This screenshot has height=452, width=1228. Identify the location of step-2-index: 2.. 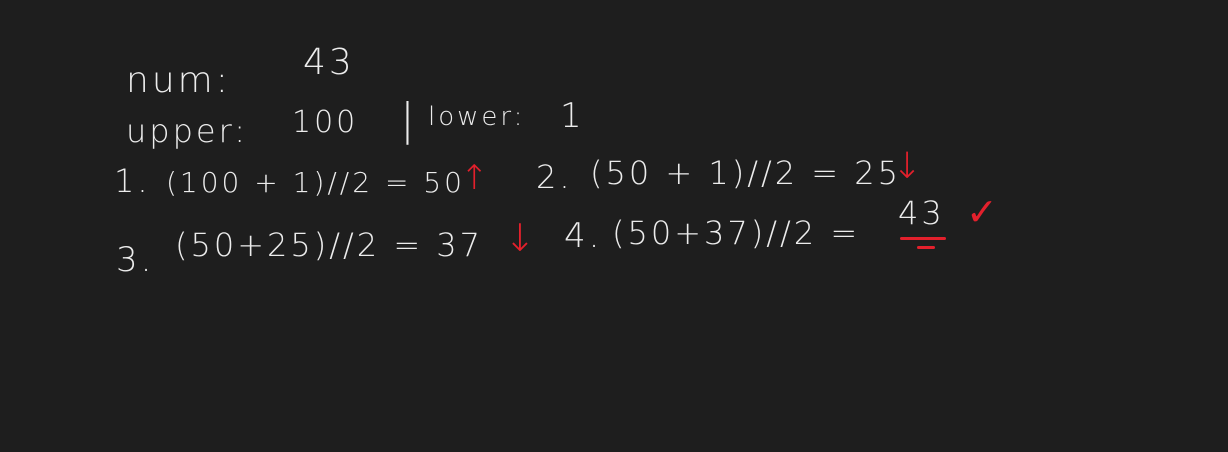
(554, 177).